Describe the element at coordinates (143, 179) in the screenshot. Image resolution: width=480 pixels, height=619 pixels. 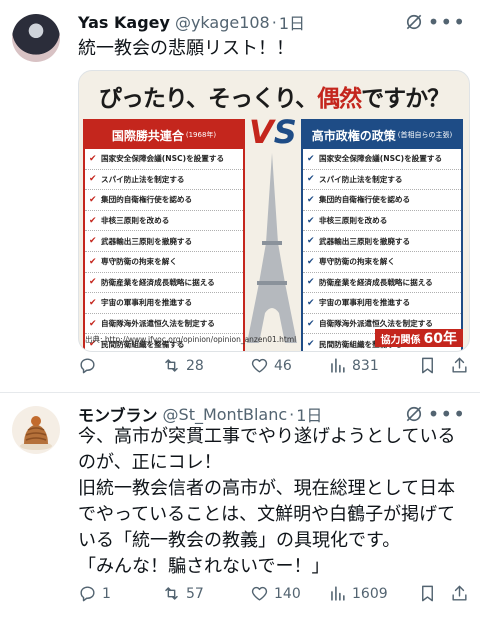
I see `item-text: スパイ防止法を制定する` at that location.